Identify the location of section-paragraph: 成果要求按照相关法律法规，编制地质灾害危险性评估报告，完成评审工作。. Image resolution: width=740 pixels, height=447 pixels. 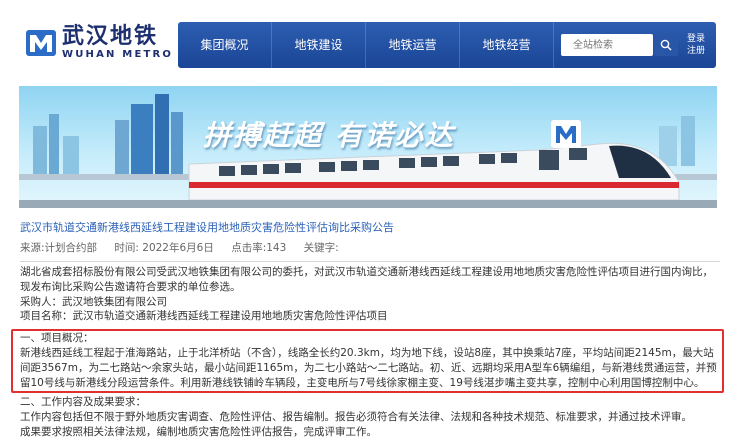
(198, 432).